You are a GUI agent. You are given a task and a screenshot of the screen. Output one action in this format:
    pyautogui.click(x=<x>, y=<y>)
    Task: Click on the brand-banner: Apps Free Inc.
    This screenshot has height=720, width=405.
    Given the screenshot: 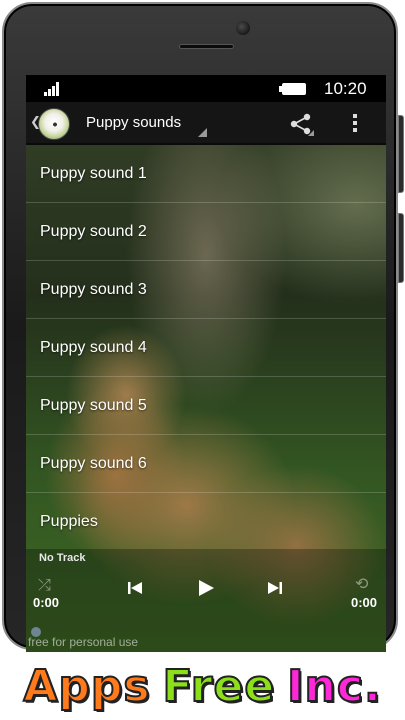 What is the action you would take?
    pyautogui.click(x=202, y=686)
    